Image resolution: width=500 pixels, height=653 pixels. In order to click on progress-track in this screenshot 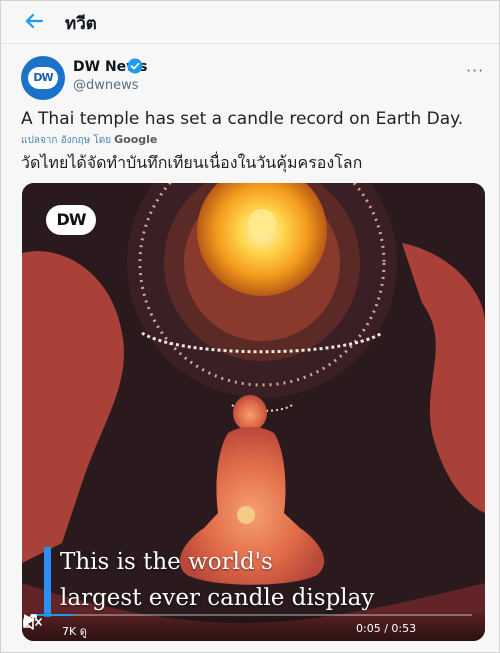, I will do `click(253, 615)`.